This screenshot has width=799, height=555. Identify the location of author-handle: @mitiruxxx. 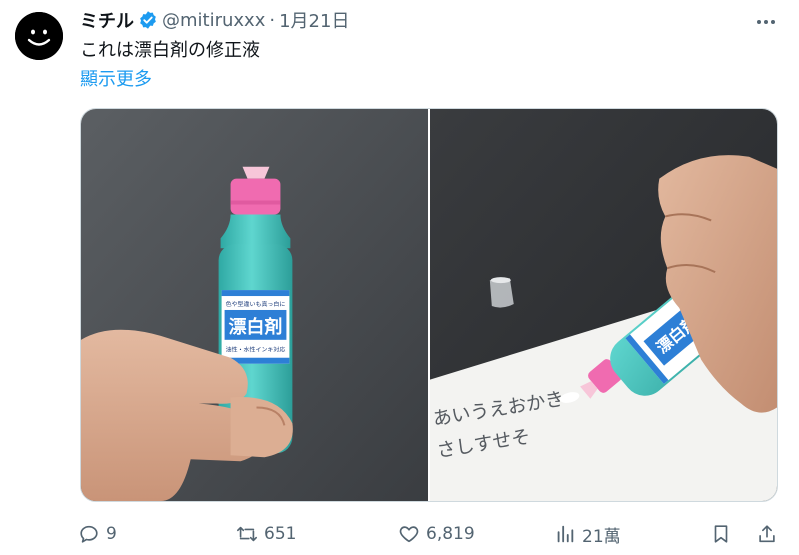
(213, 20).